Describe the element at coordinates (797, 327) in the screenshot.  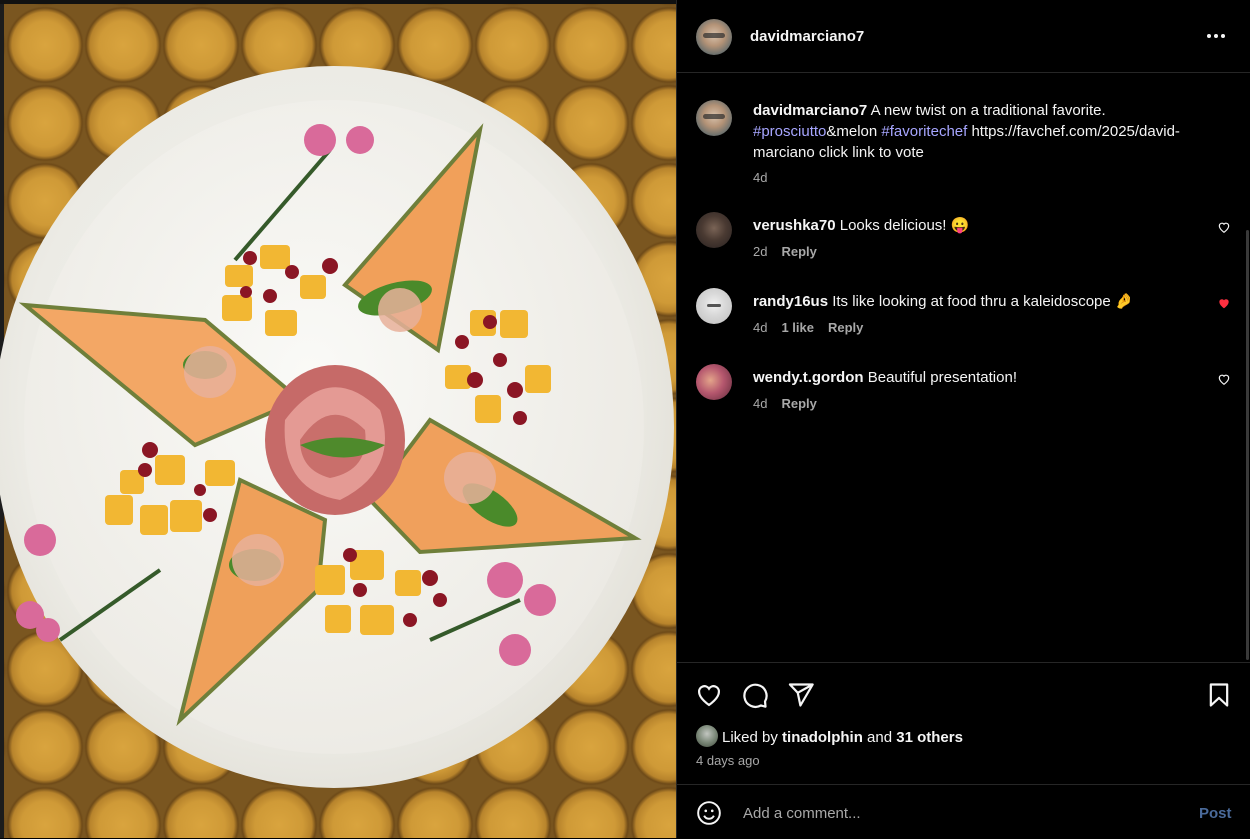
I see `comment-likes: 1 like` at that location.